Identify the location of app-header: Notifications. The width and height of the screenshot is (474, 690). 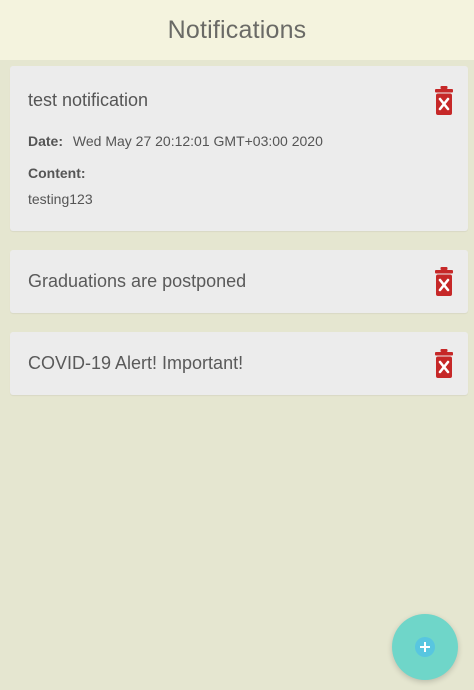
(237, 30).